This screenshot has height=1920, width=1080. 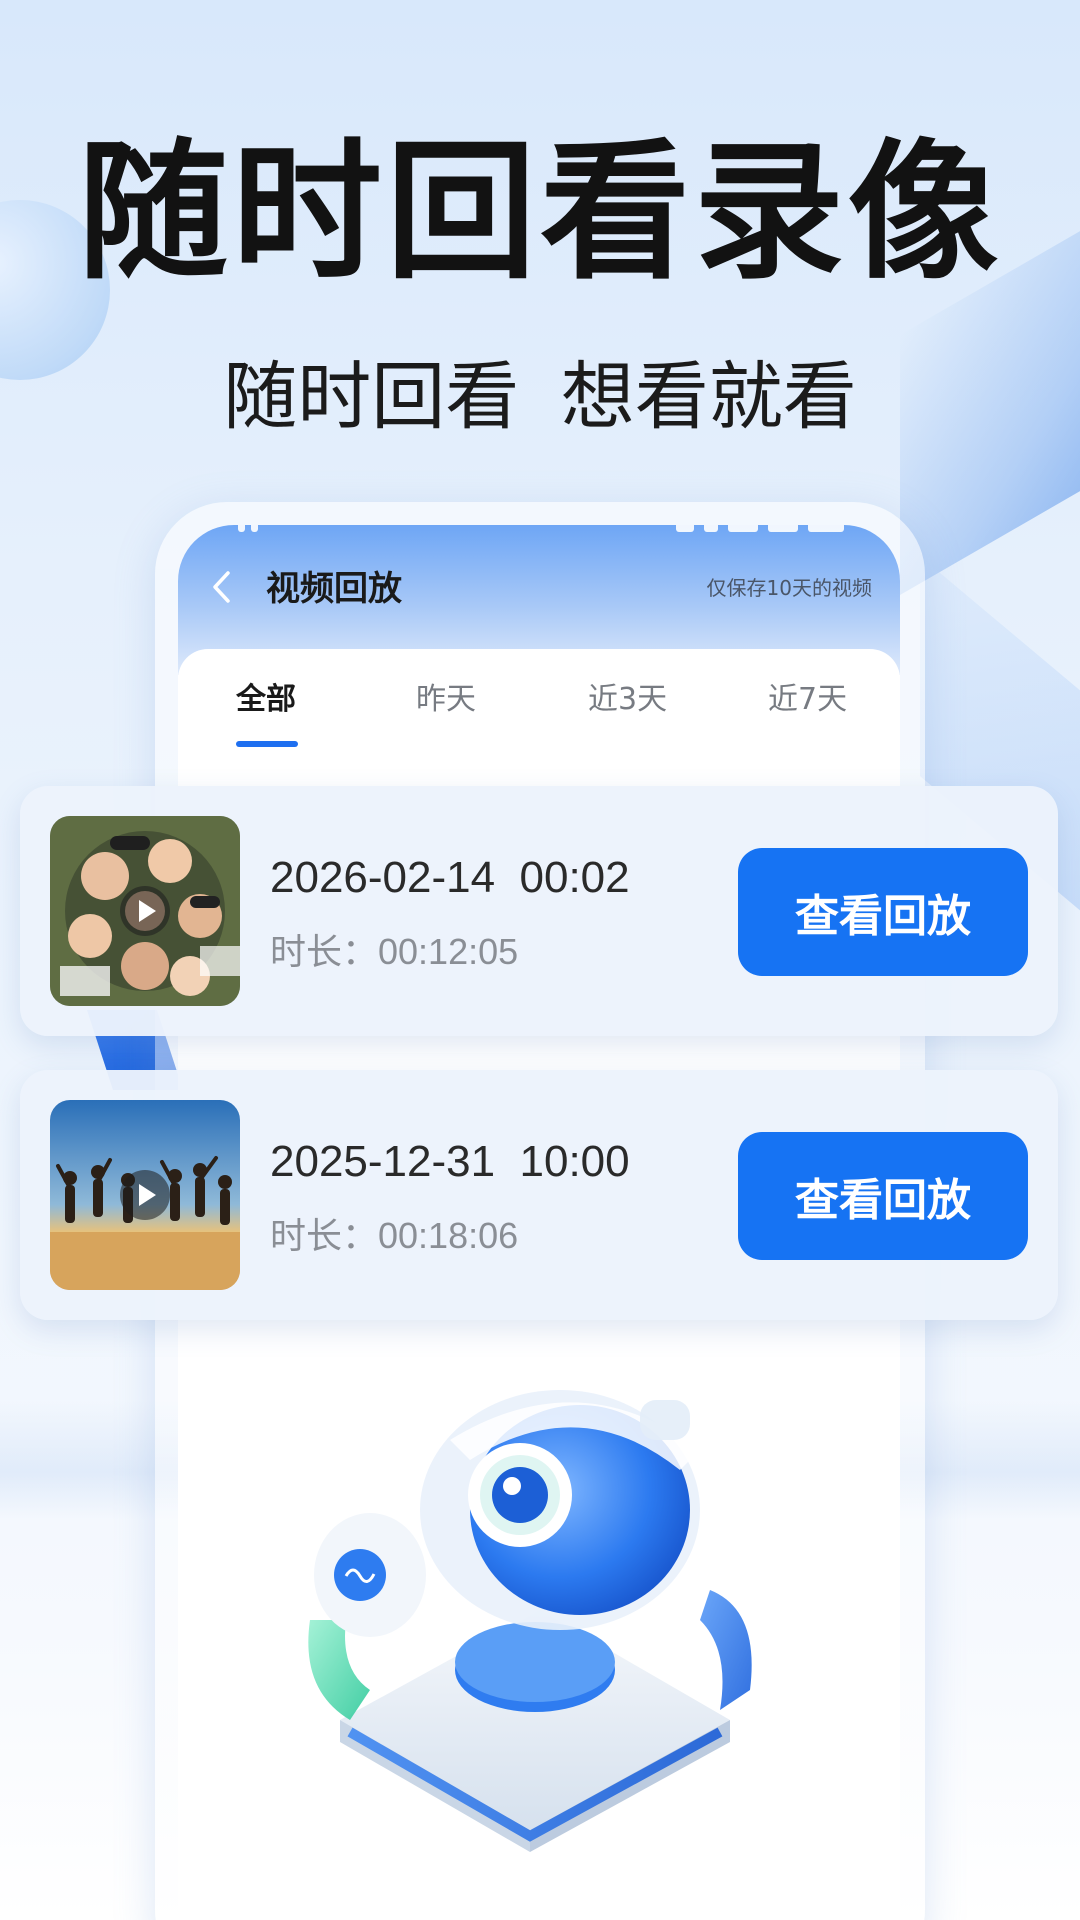 I want to click on tab-last-3-days: 近3天, so click(x=627, y=700).